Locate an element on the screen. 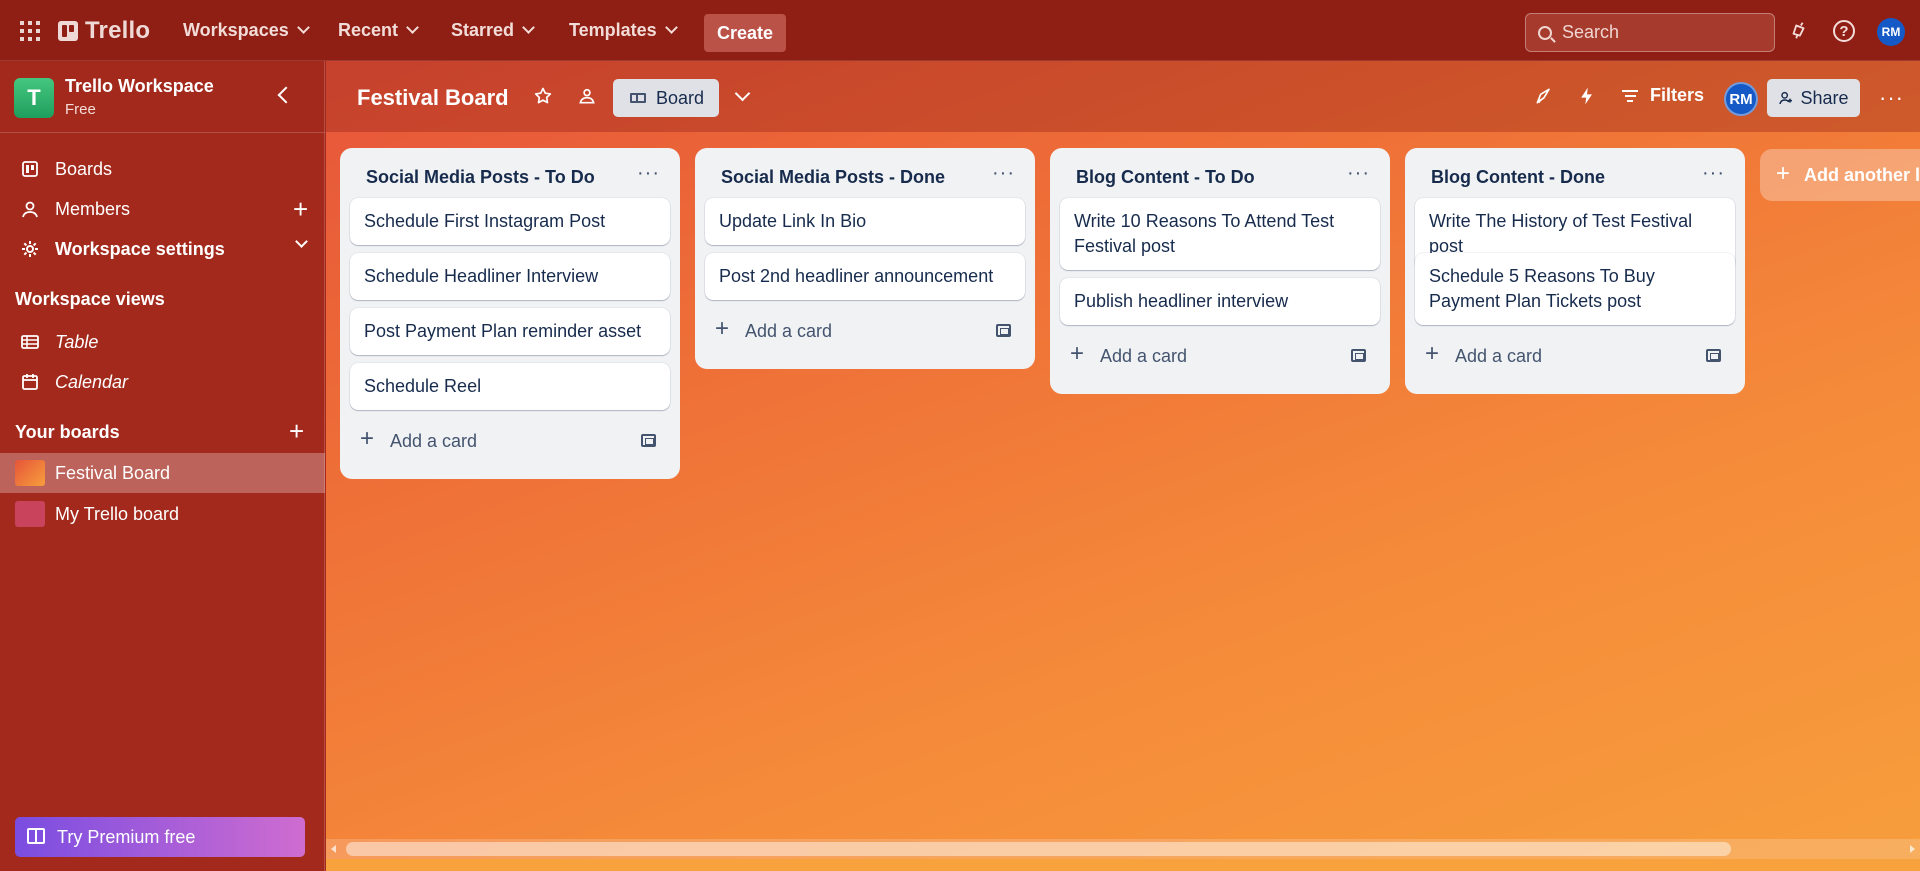  help-icon: ? is located at coordinates (1844, 31).